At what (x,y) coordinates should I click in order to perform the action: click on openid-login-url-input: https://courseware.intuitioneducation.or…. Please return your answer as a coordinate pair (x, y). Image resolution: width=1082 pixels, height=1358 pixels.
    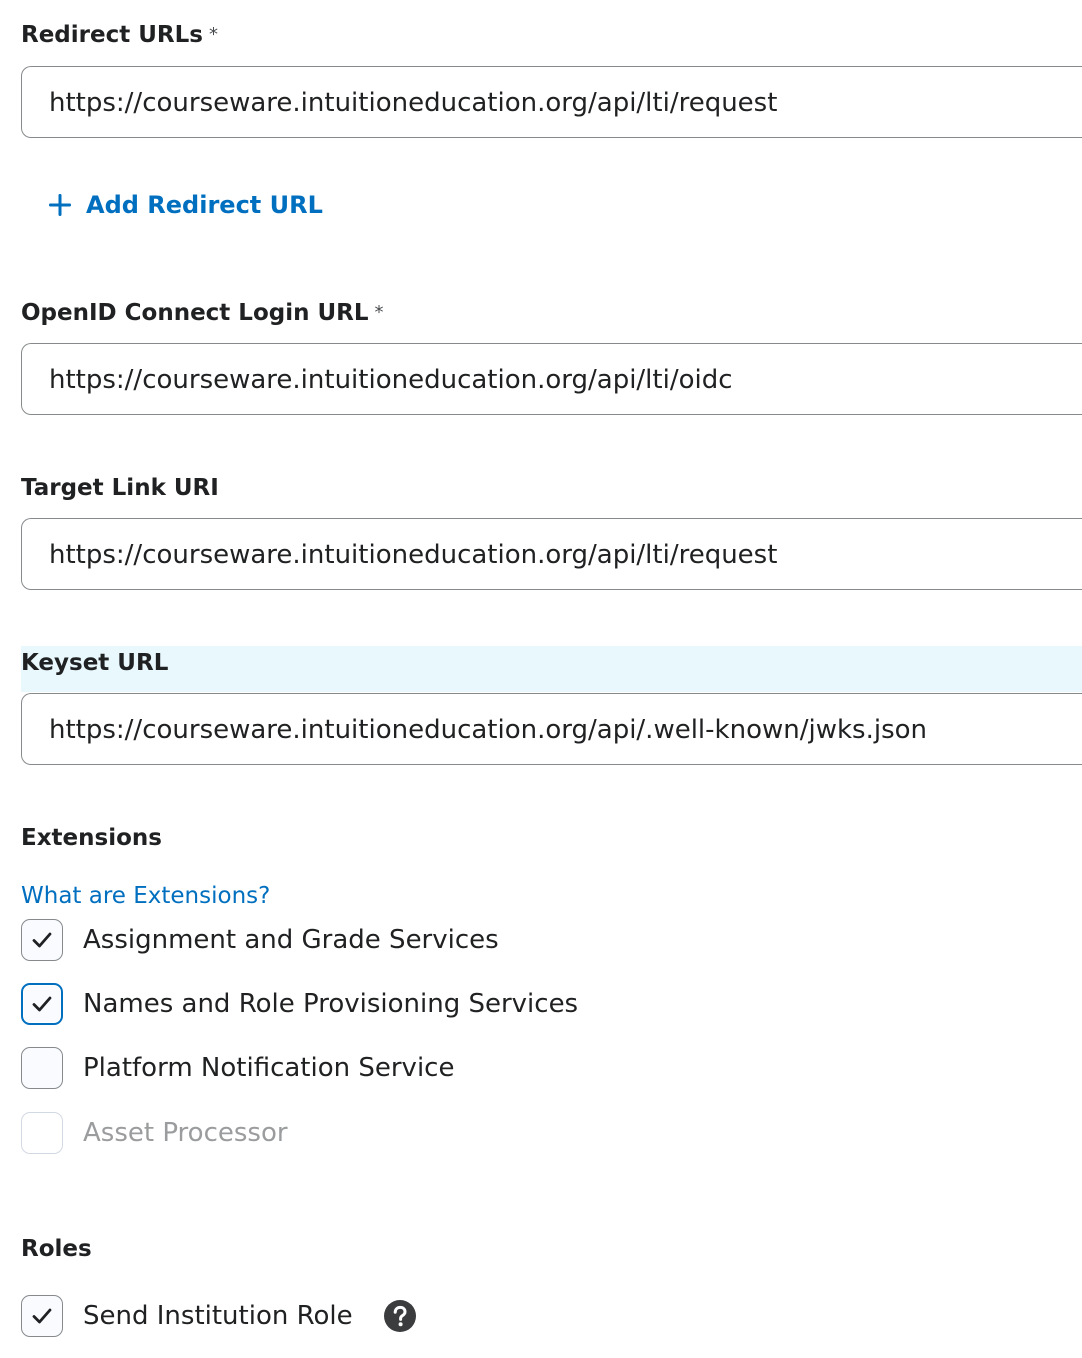
    Looking at the image, I should click on (551, 379).